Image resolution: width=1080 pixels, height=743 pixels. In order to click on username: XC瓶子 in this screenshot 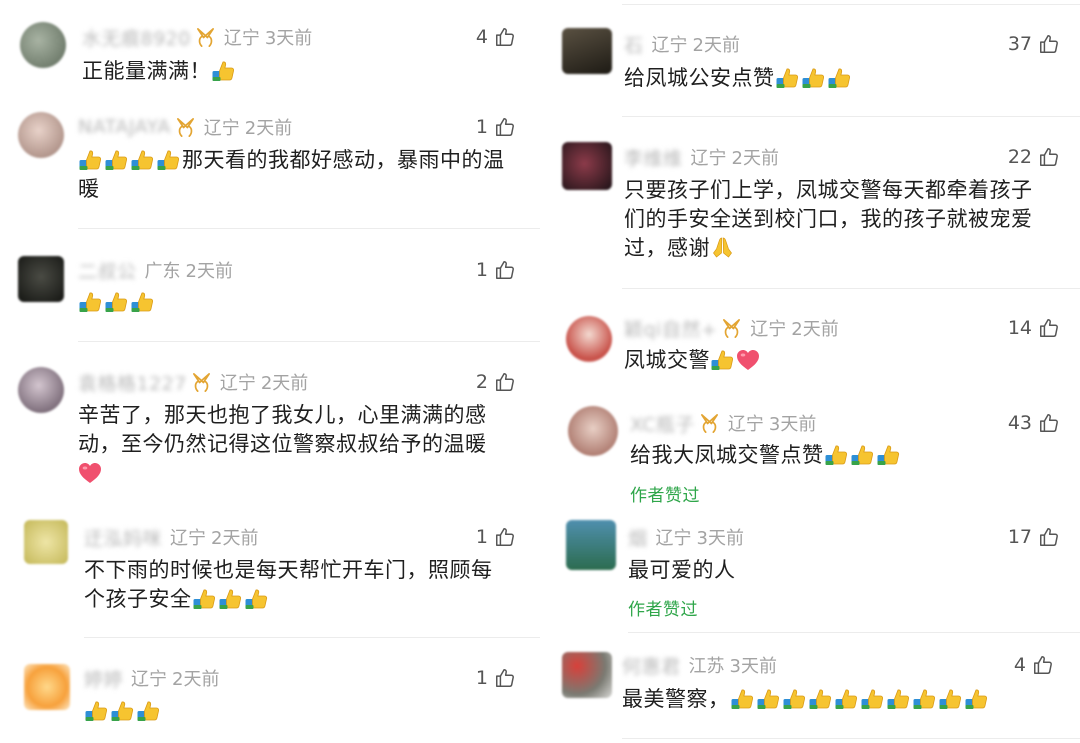, I will do `click(662, 423)`.